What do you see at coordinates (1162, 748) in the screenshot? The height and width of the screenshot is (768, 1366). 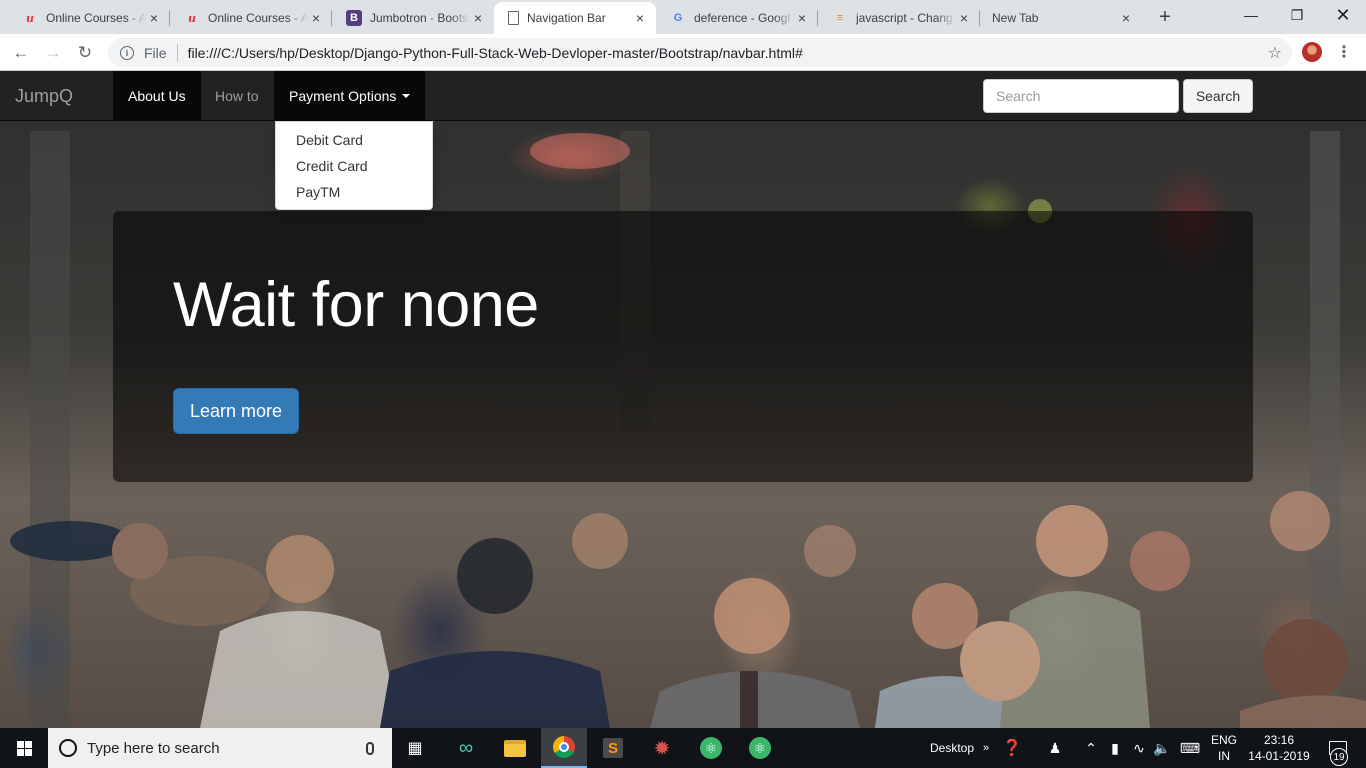 I see `volume-icon: 🔈` at bounding box center [1162, 748].